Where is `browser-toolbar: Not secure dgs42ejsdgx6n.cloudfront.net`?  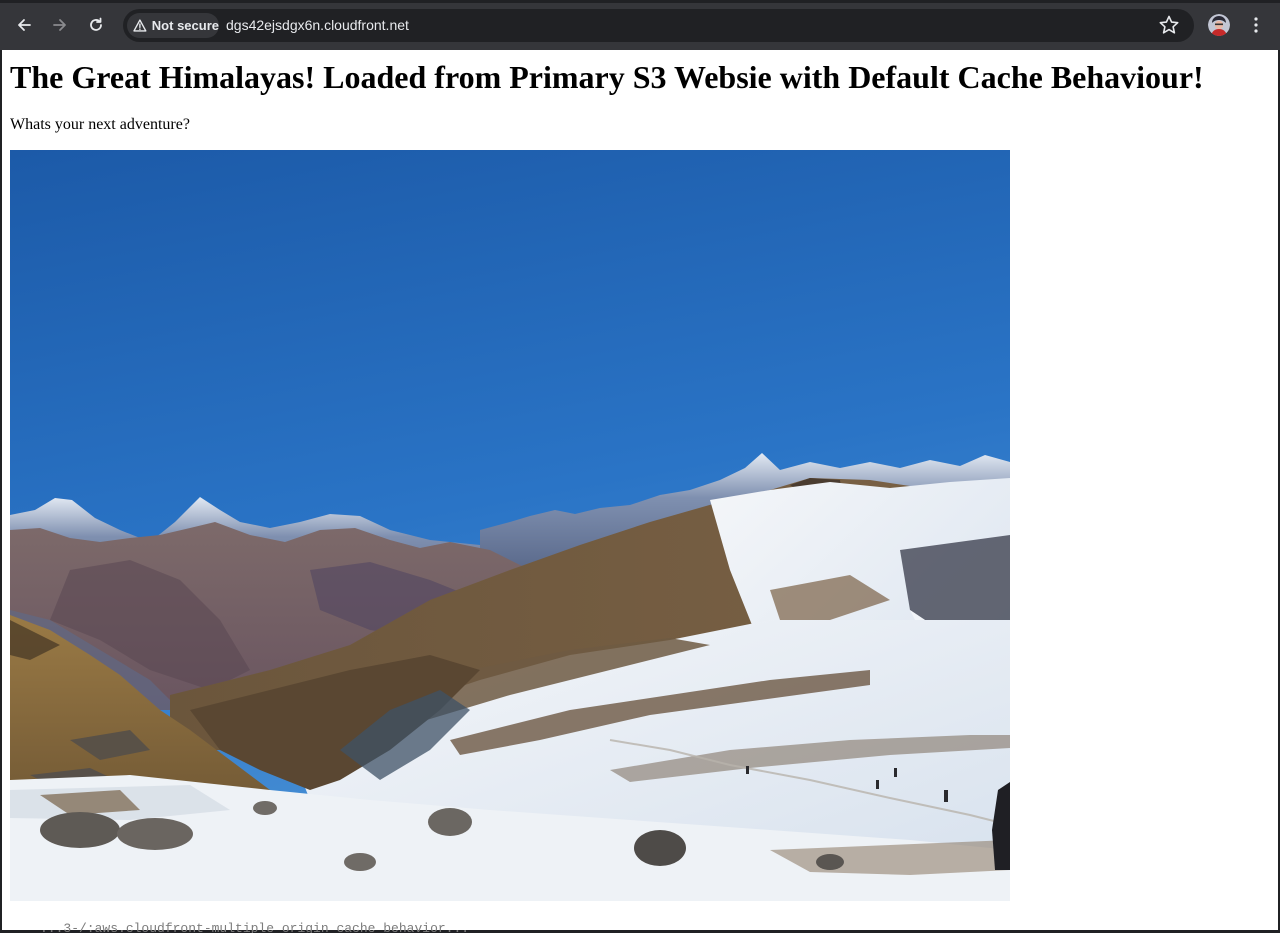
browser-toolbar: Not secure dgs42ejsdgx6n.cloudfront.net is located at coordinates (640, 25).